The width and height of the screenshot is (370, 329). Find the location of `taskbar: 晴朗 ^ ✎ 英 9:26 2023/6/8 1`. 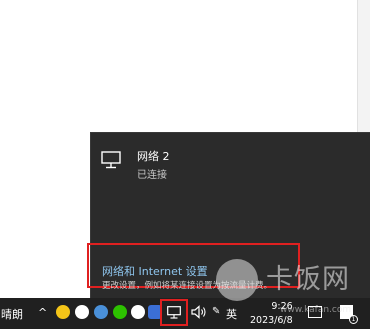

taskbar: 晴朗 ^ ✎ 英 9:26 2023/6/8 1 is located at coordinates (185, 313).